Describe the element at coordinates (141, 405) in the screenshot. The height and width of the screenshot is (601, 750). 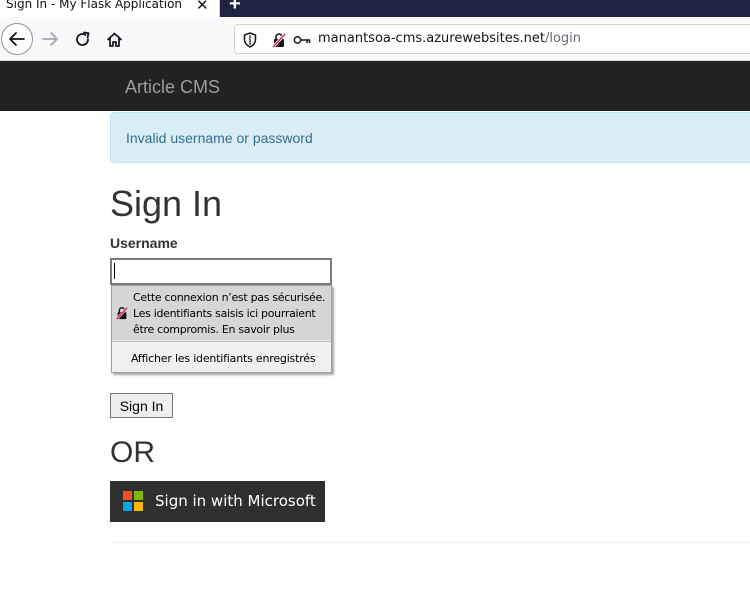
I see `sign-in-button: Sign In` at that location.